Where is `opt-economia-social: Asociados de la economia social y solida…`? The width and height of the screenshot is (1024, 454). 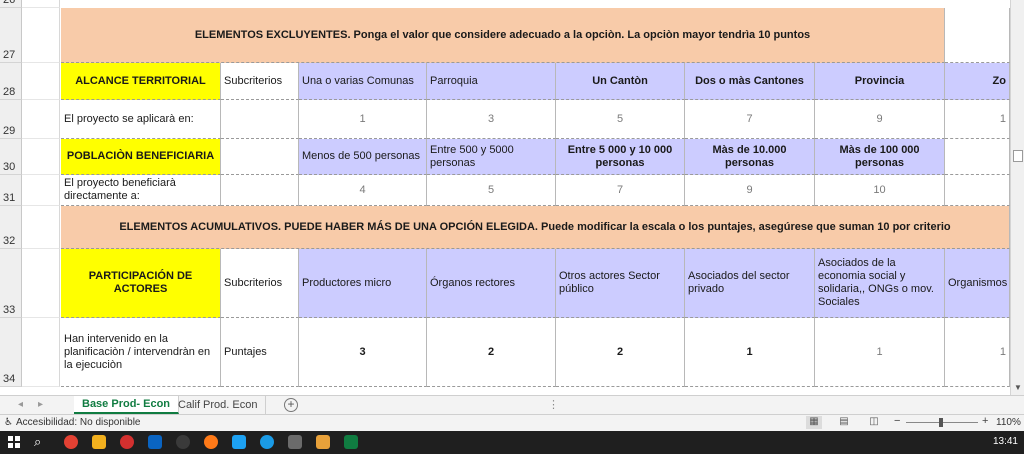
opt-economia-social: Asociados de la economia social y solida… is located at coordinates (880, 283).